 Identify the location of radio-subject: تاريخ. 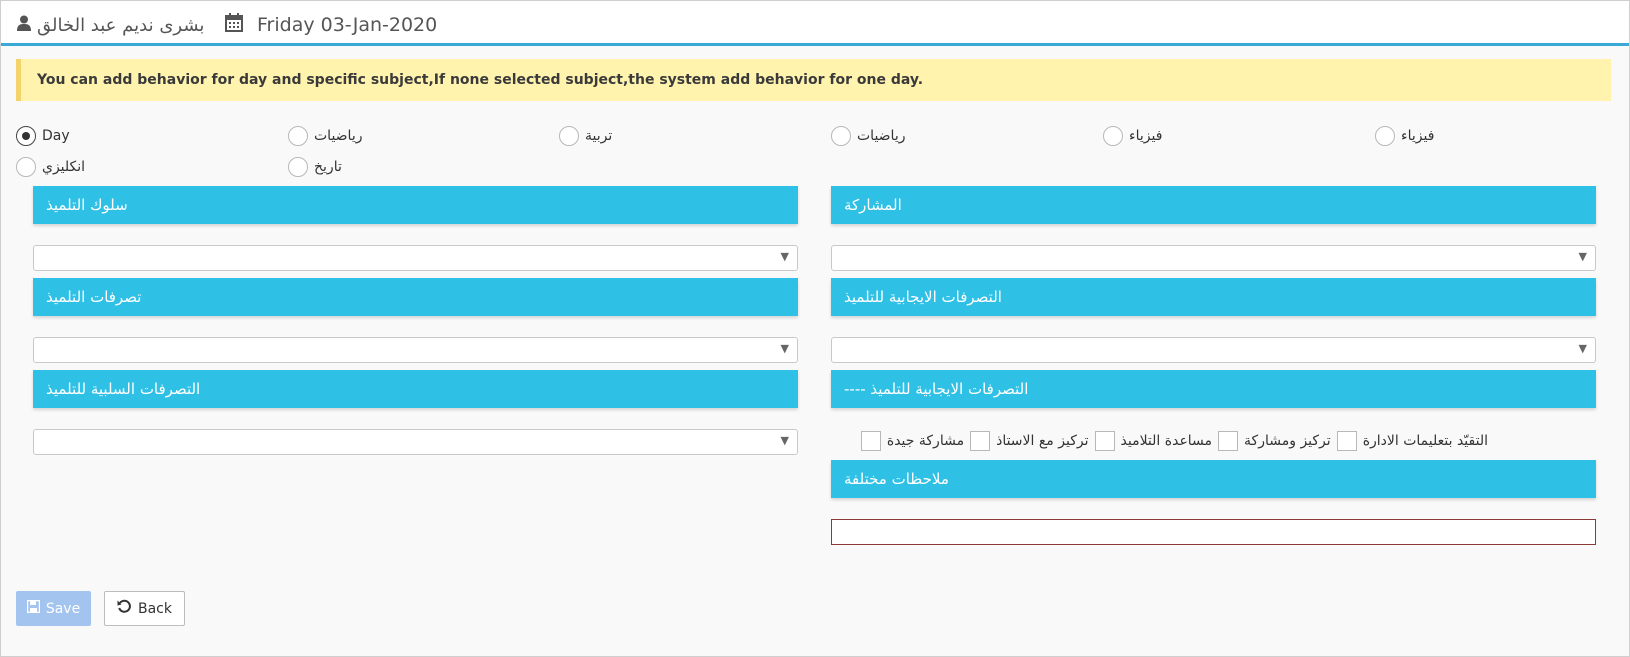
(315, 167).